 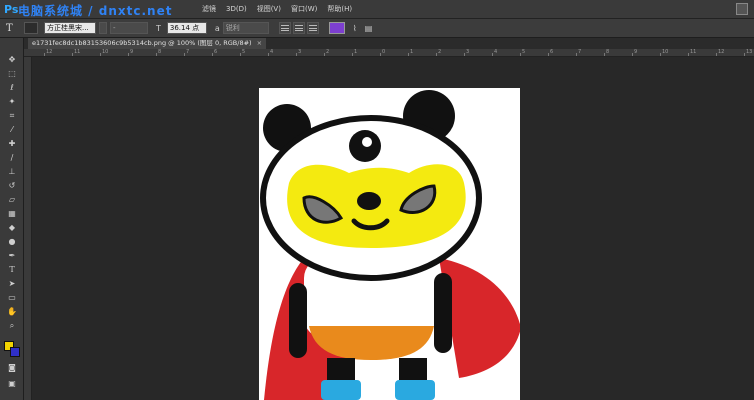 I want to click on hand-icon: ✋, so click(x=12, y=312).